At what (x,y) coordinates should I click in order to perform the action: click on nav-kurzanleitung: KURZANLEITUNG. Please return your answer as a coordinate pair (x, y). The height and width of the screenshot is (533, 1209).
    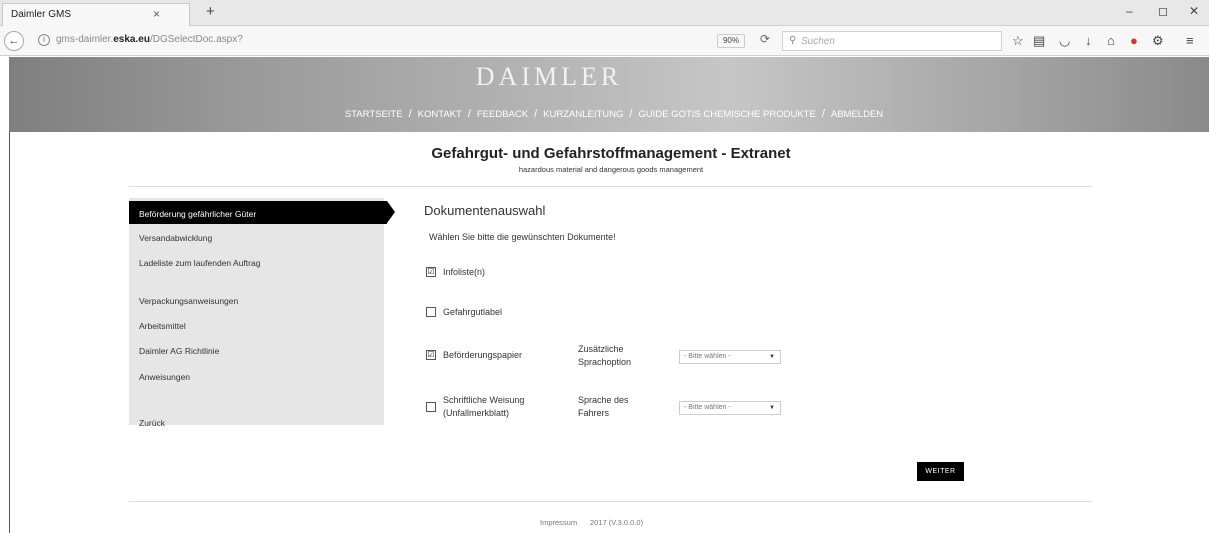
    Looking at the image, I should click on (583, 114).